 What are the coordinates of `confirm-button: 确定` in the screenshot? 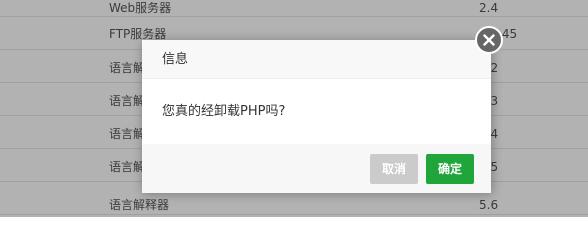 It's located at (450, 169).